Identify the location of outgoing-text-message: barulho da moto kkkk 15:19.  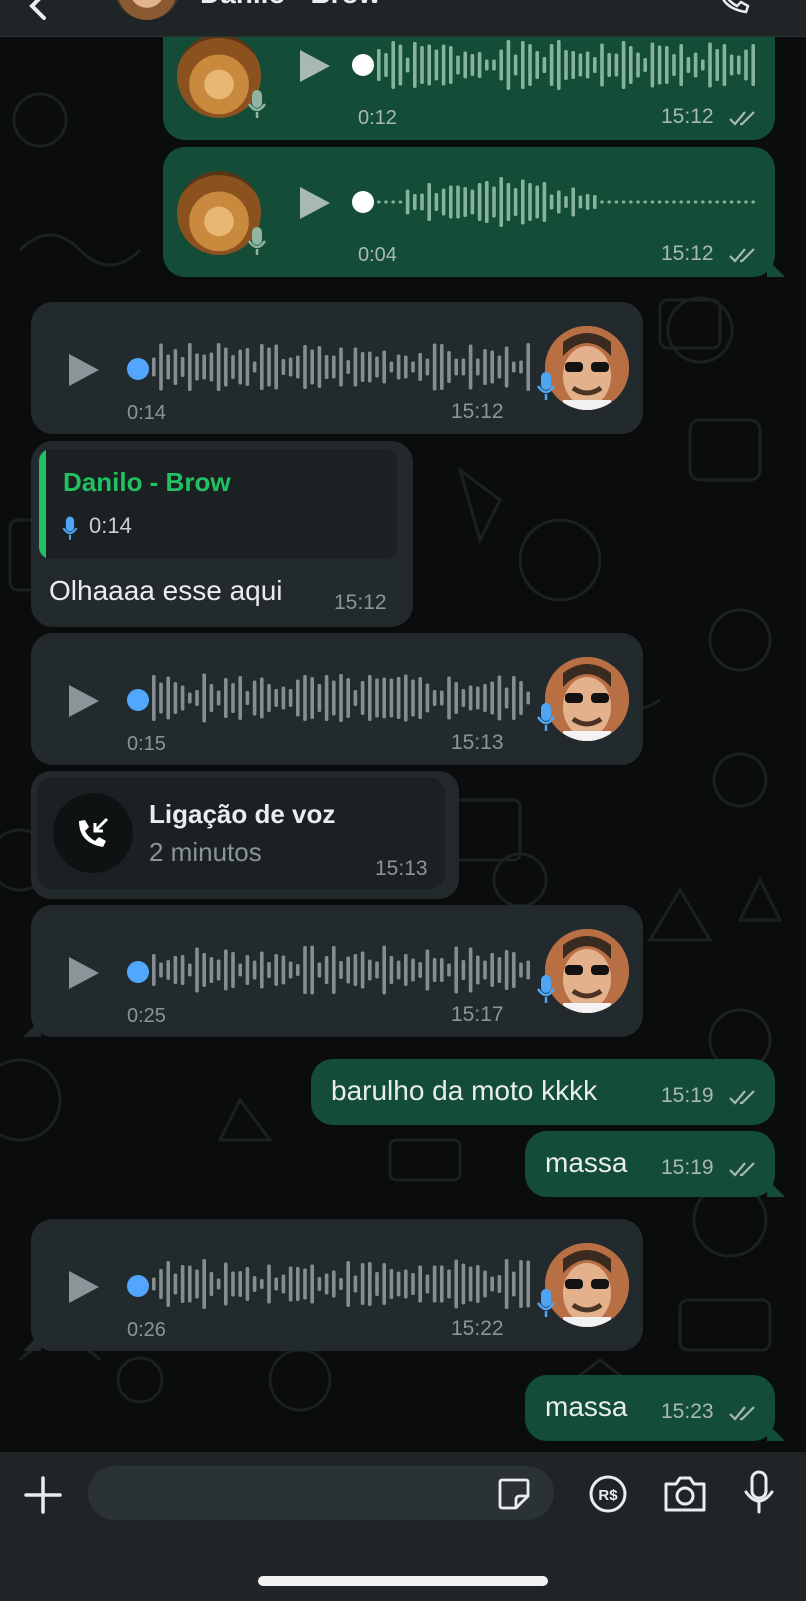
(543, 1092).